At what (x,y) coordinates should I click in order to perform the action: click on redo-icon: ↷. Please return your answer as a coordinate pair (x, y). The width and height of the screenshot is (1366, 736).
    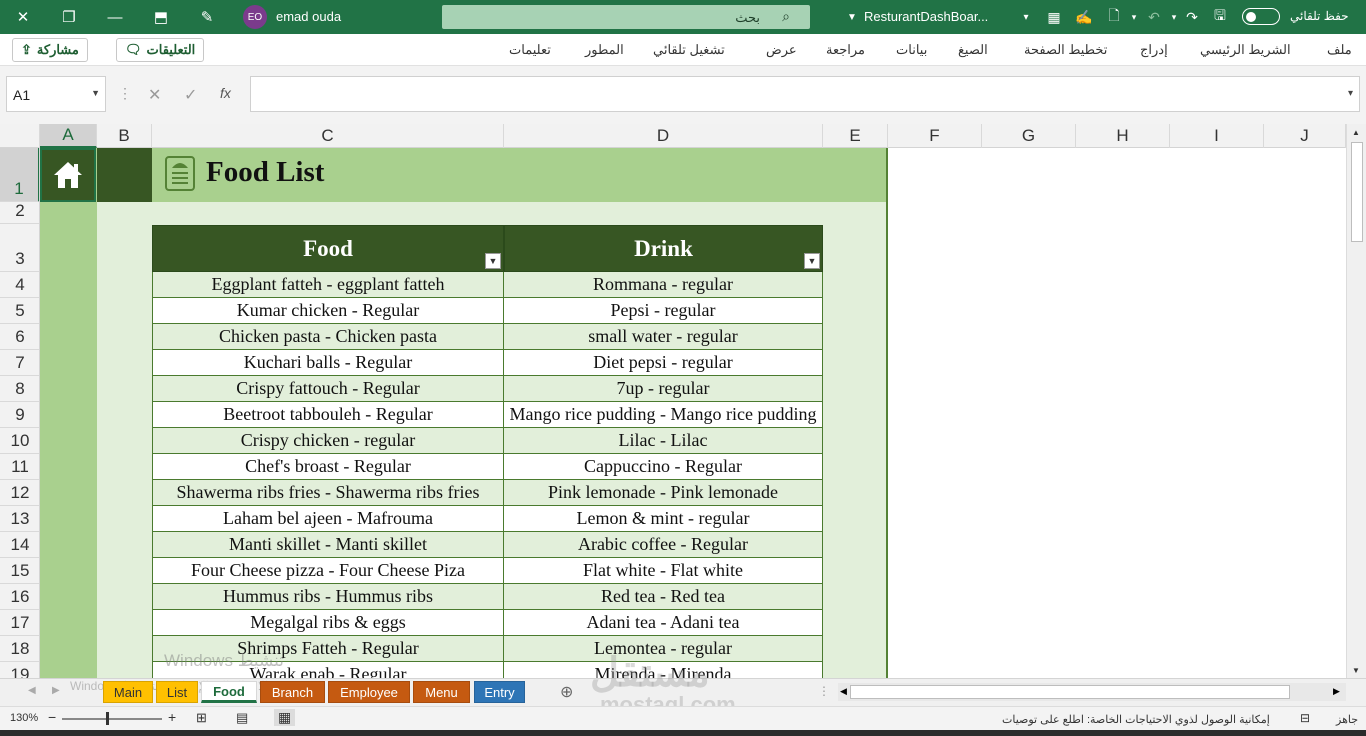
    Looking at the image, I should click on (1192, 17).